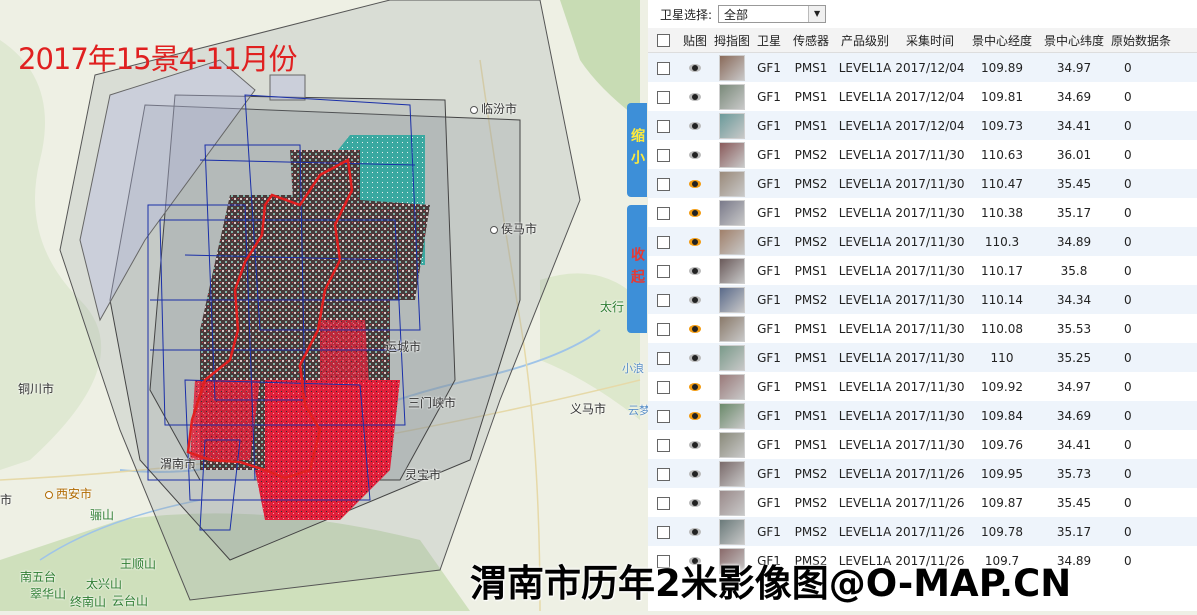 The width and height of the screenshot is (1197, 615). What do you see at coordinates (922, 183) in the screenshot?
I see `table-row: GF1 PMS2 LEVEL1A 2017/11/30 110.47 35.45 0` at bounding box center [922, 183].